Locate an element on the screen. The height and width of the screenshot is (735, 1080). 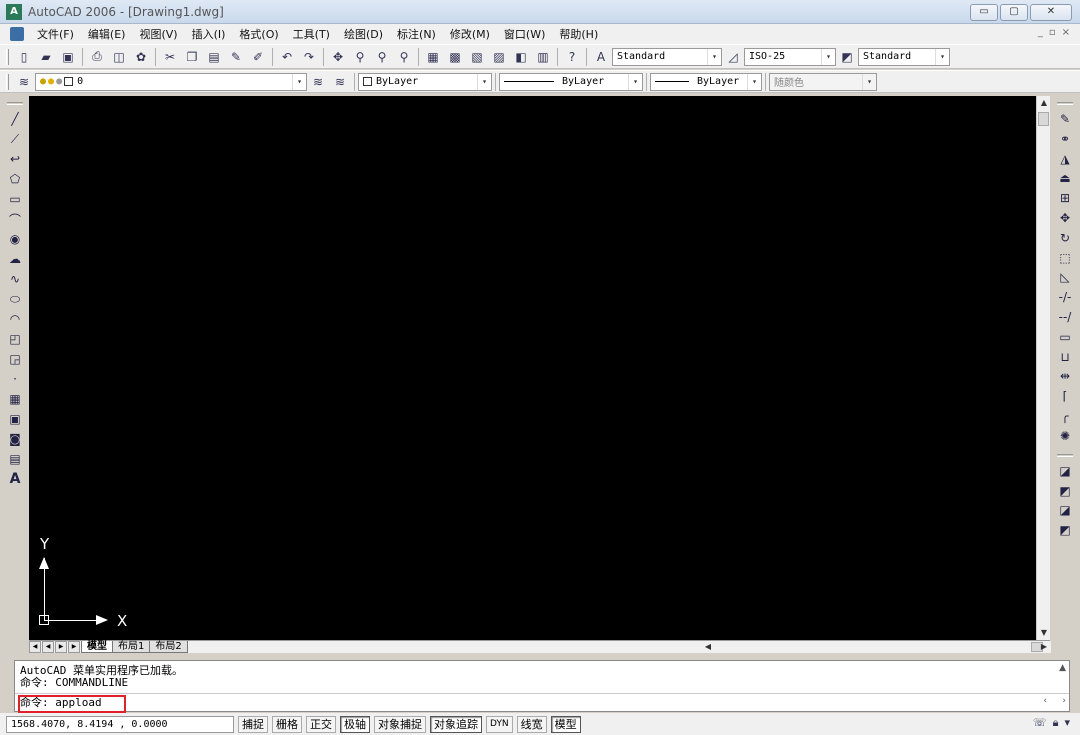
maximize-button: ▢ is located at coordinates (1014, 12).